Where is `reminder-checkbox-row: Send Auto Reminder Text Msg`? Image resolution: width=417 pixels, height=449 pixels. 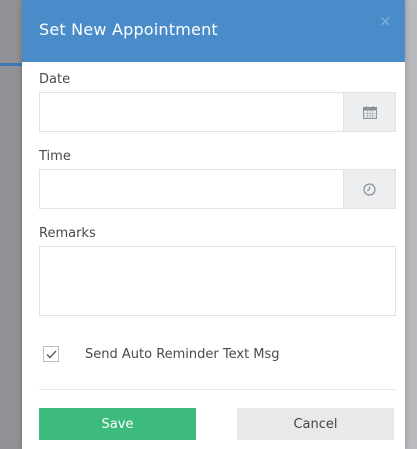 reminder-checkbox-row: Send Auto Reminder Text Msg is located at coordinates (161, 354).